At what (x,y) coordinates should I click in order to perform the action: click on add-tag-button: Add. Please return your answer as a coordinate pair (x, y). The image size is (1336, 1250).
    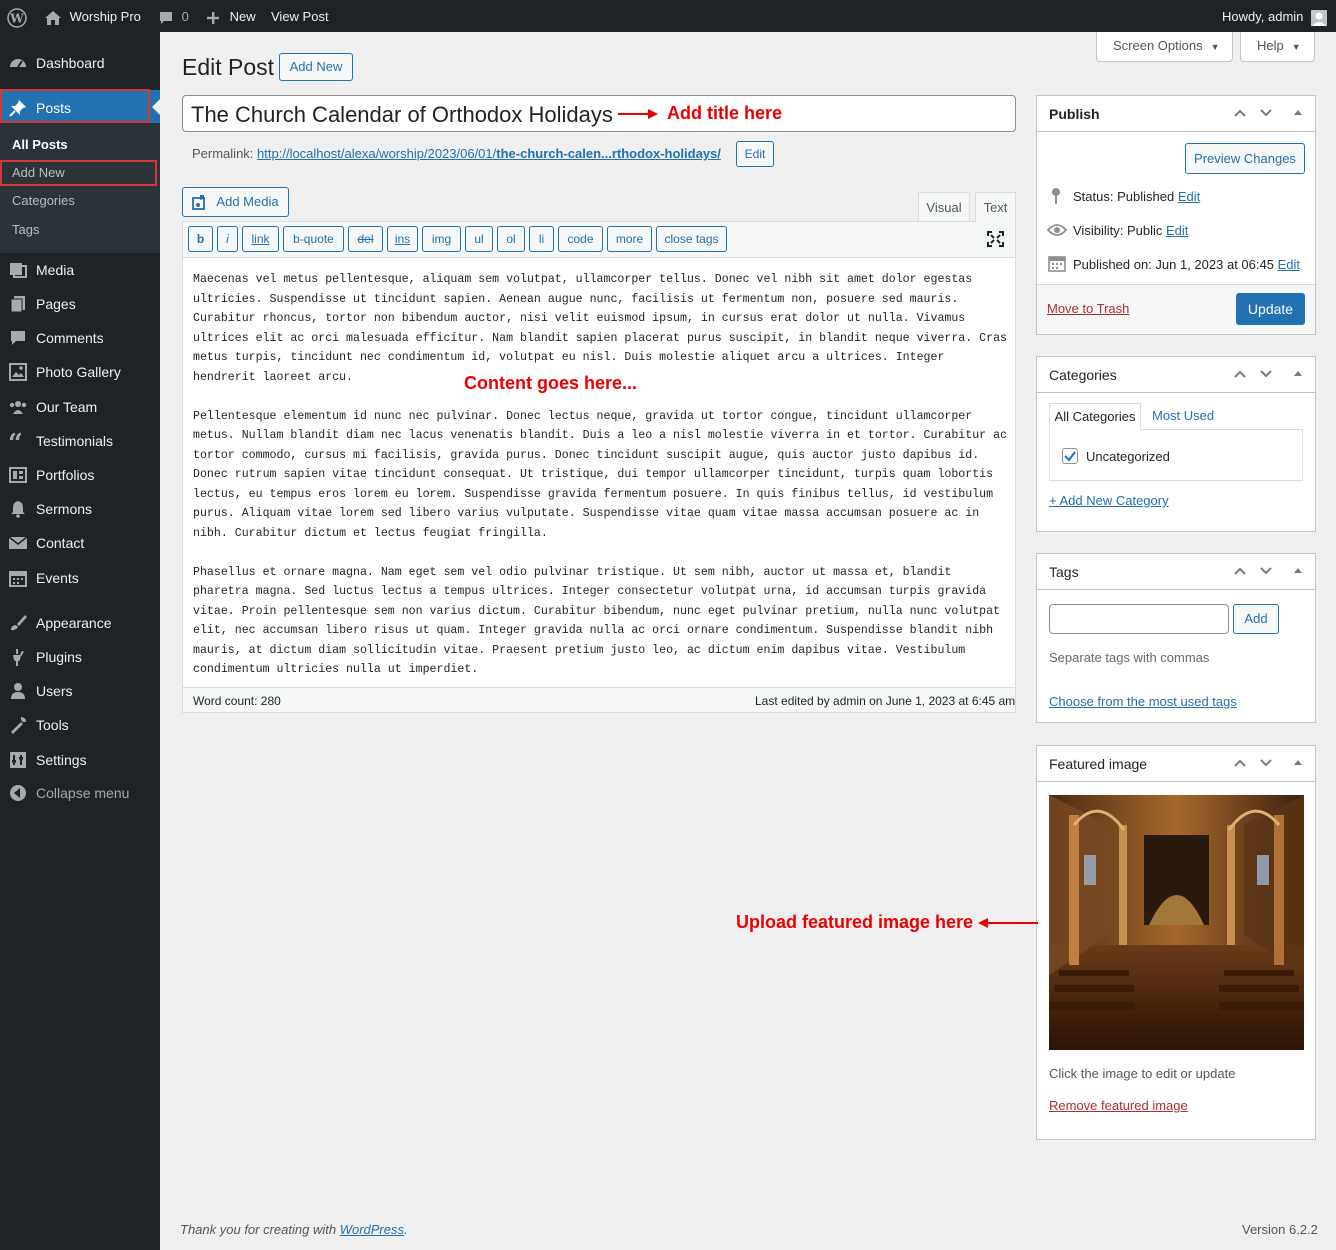
    Looking at the image, I should click on (1256, 619).